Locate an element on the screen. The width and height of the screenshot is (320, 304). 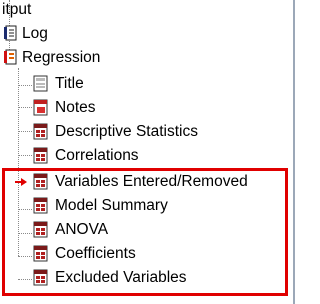
tree-item-descriptive-statistics: Descriptive Statistics is located at coordinates (130, 132).